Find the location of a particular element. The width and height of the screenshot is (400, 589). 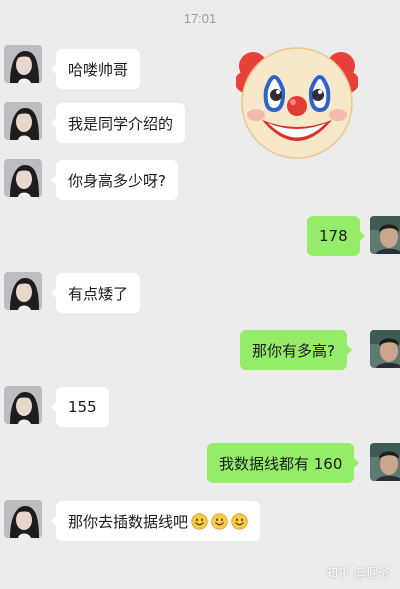

message-text: 那你去插数据线吧 is located at coordinates (128, 521).